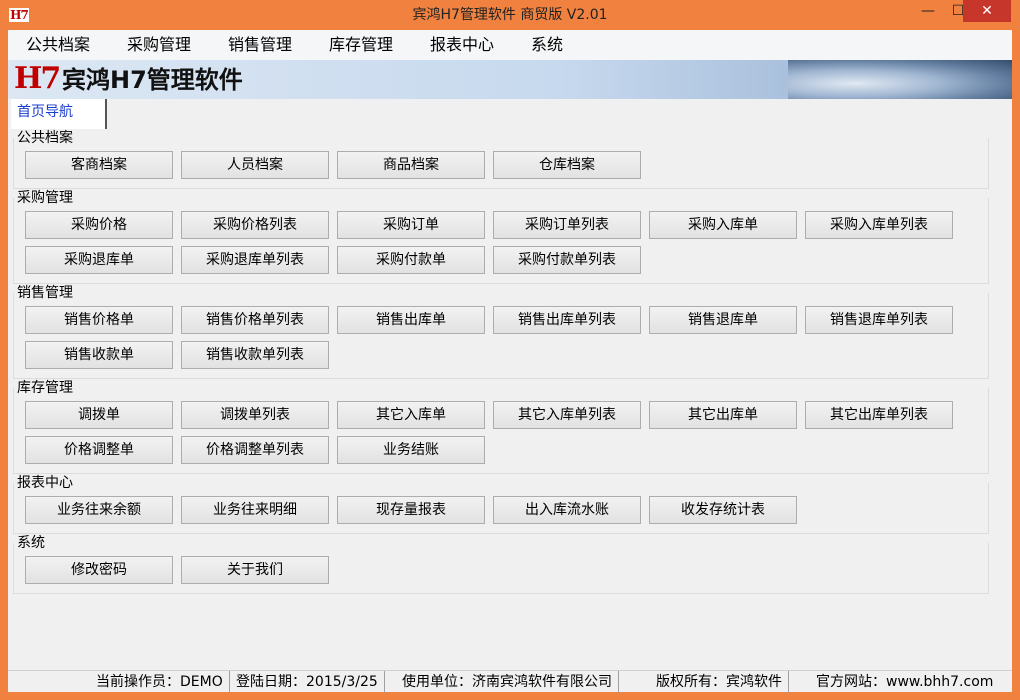 The height and width of the screenshot is (700, 1020). I want to click on menu-sales: 销售管理, so click(260, 45).